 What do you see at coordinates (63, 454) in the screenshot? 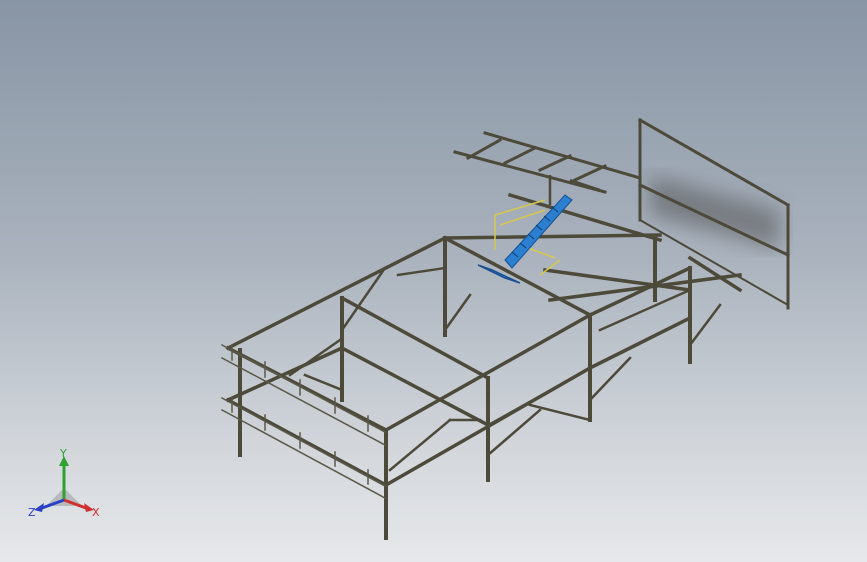
I see `y-axis-label: Y` at bounding box center [63, 454].